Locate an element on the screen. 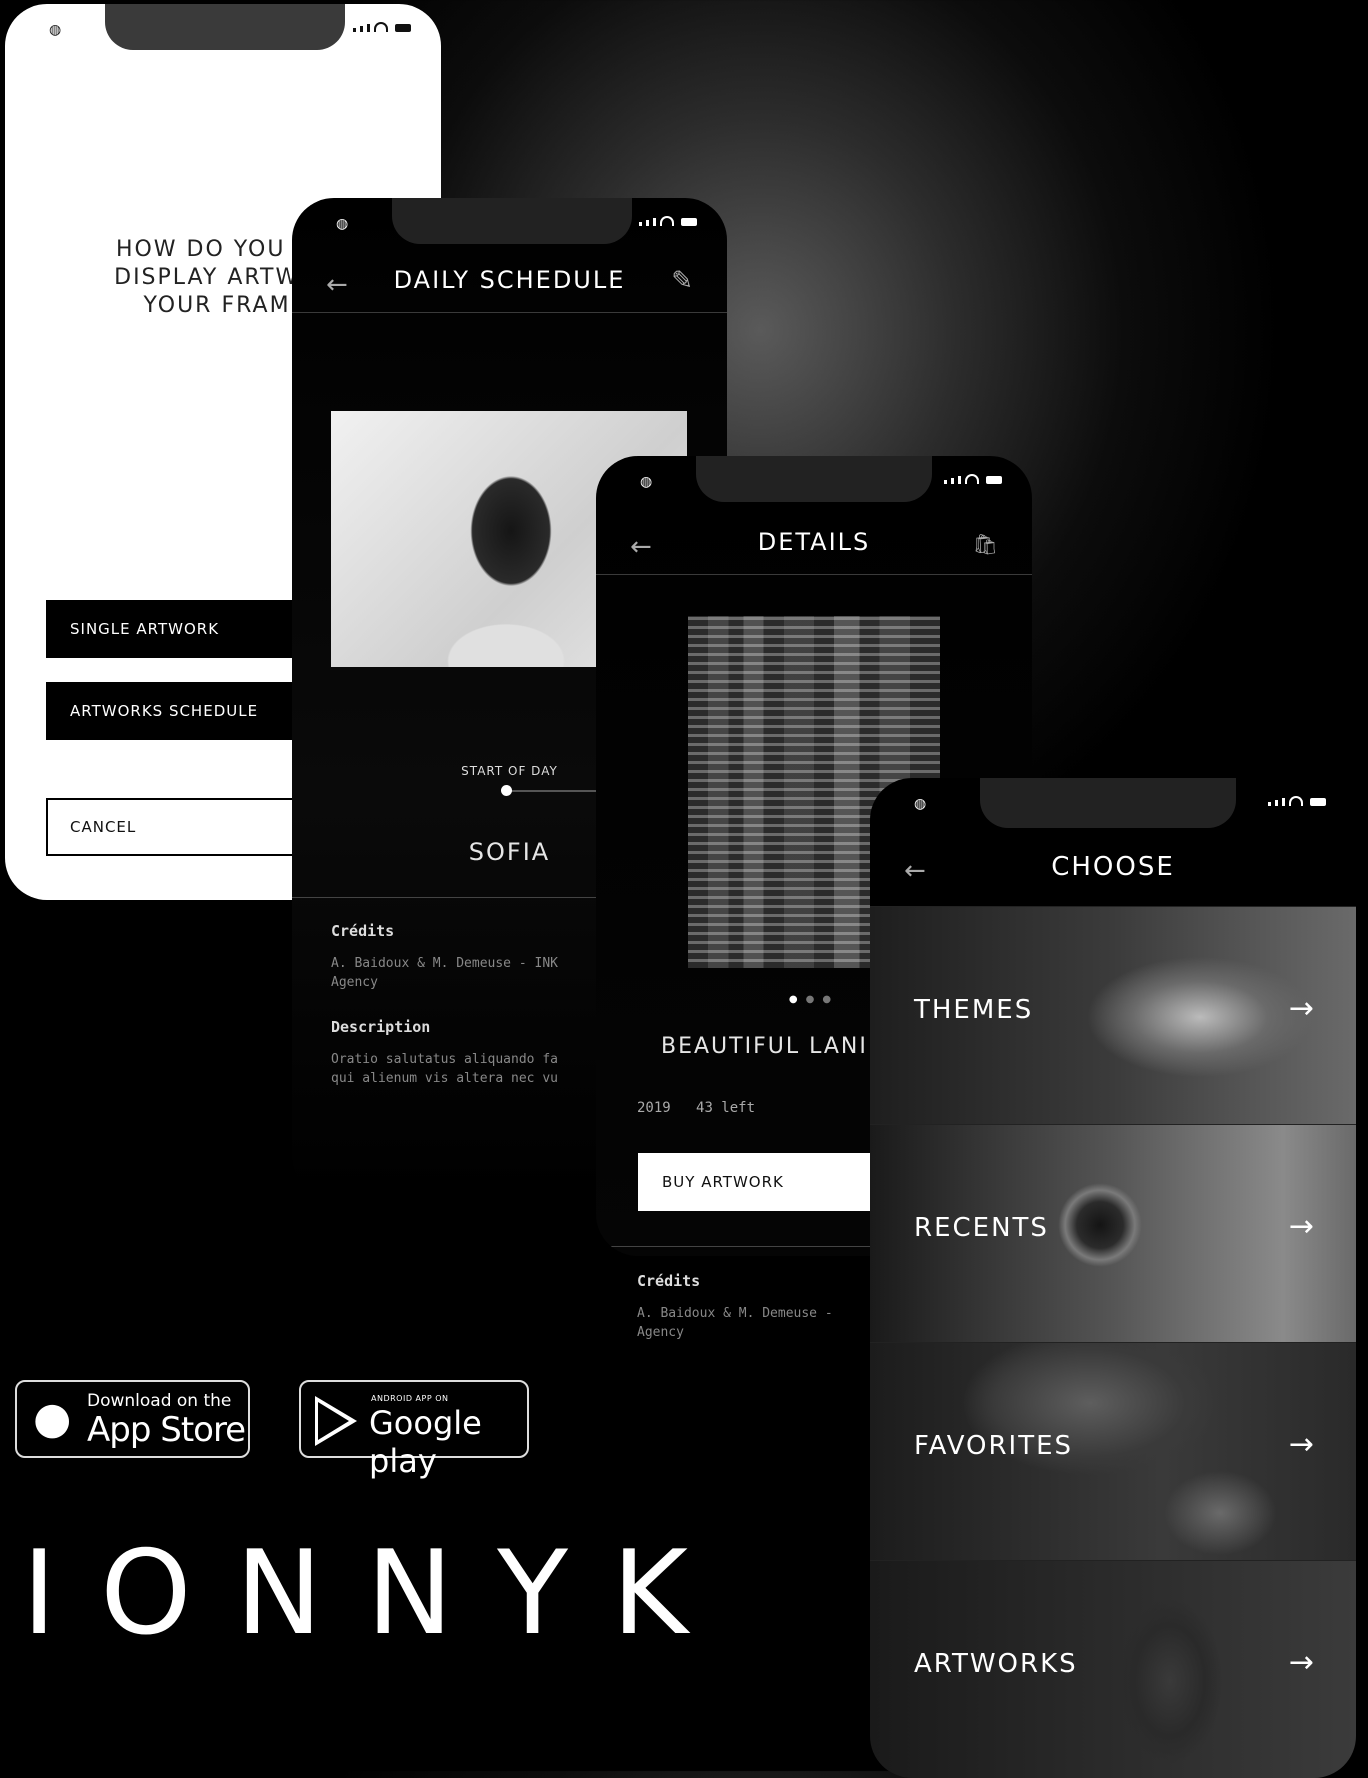  details-credits-text: A. Baidoux & M. Demeuse - Agency is located at coordinates (735, 1323).